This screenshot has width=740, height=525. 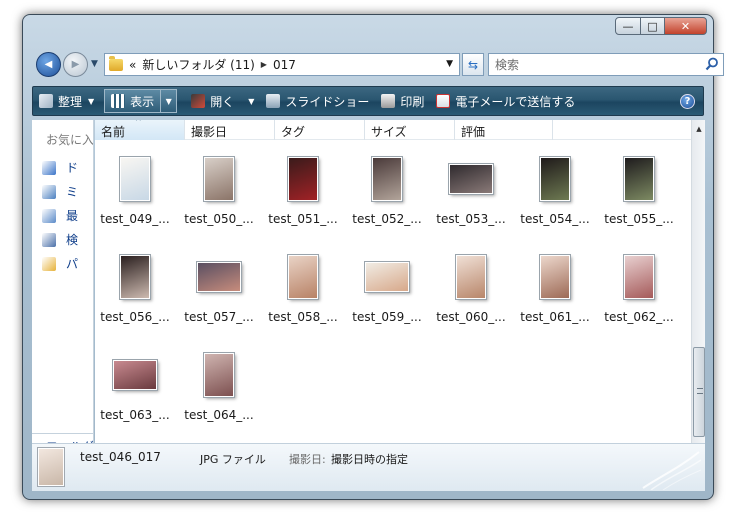 I want to click on search-input: 検索, so click(x=606, y=64).